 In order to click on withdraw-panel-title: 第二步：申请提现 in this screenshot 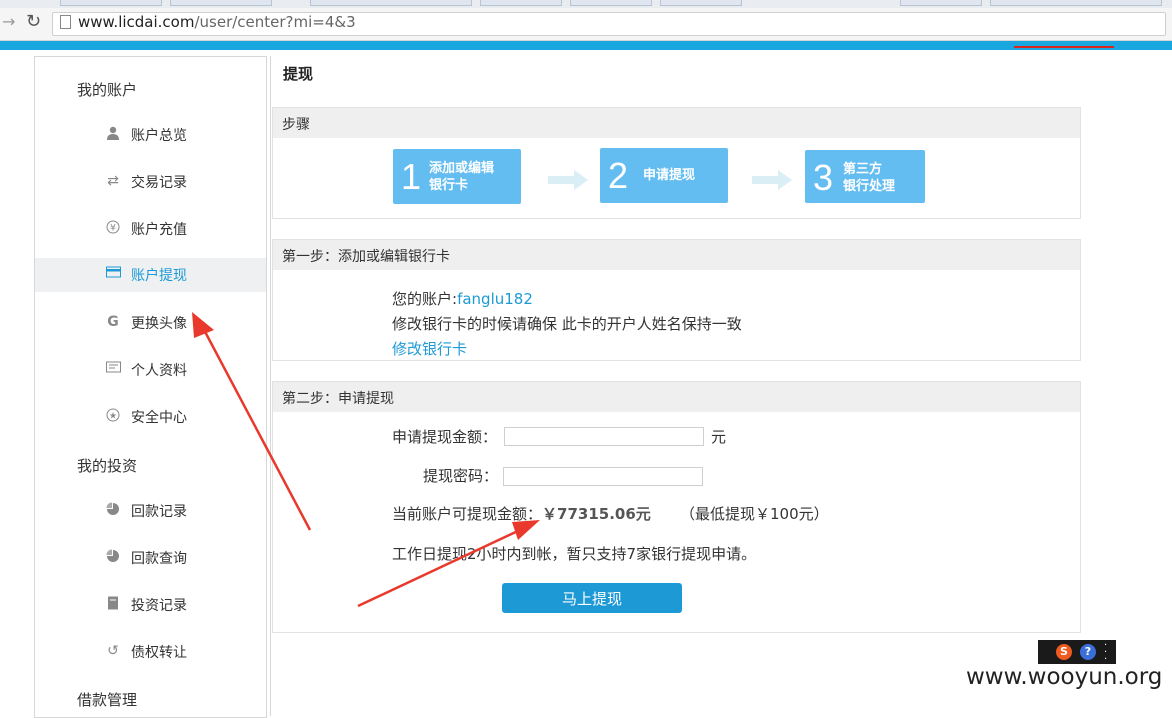, I will do `click(338, 399)`.